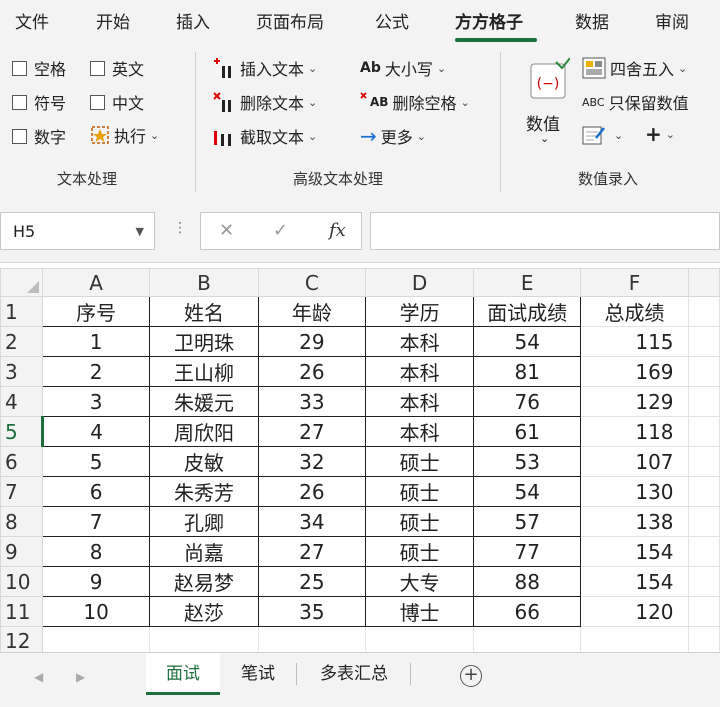 Image resolution: width=720 pixels, height=707 pixels. I want to click on cell-name: 周欣阳, so click(204, 431).